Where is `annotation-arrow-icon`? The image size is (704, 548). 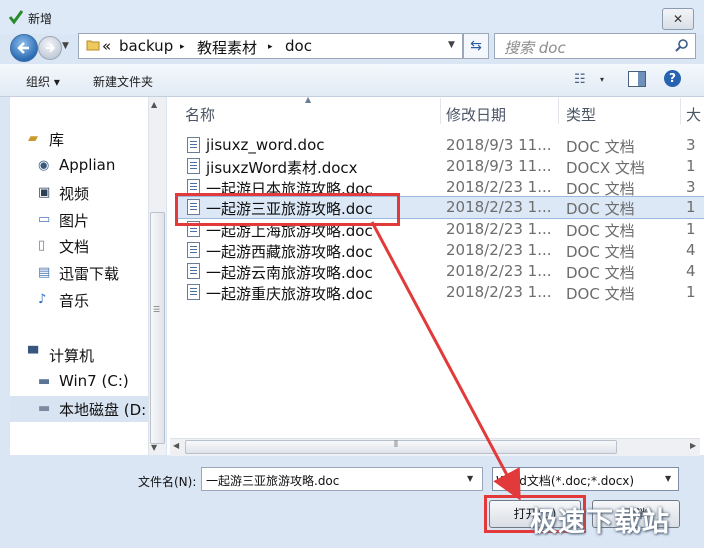 annotation-arrow-icon is located at coordinates (445, 361).